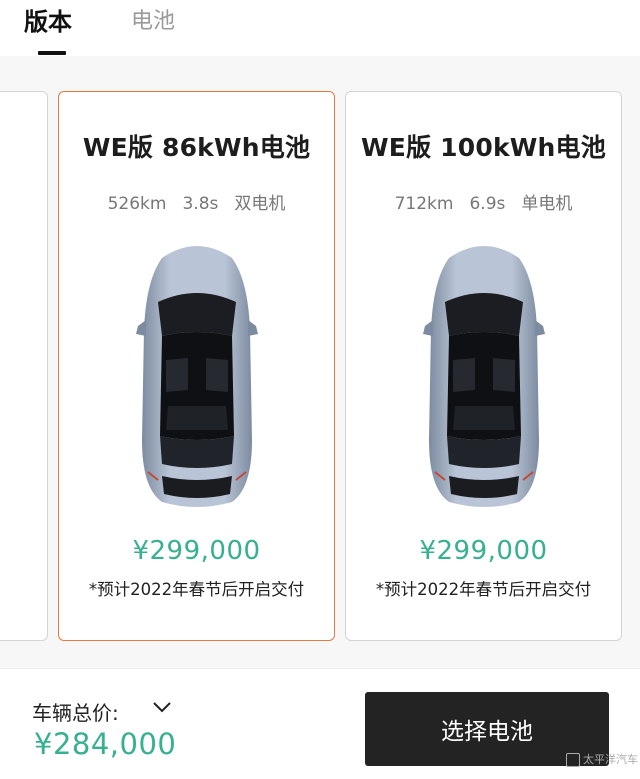 The height and width of the screenshot is (779, 640). What do you see at coordinates (483, 147) in the screenshot?
I see `card-title: WE版 100kWh电池` at bounding box center [483, 147].